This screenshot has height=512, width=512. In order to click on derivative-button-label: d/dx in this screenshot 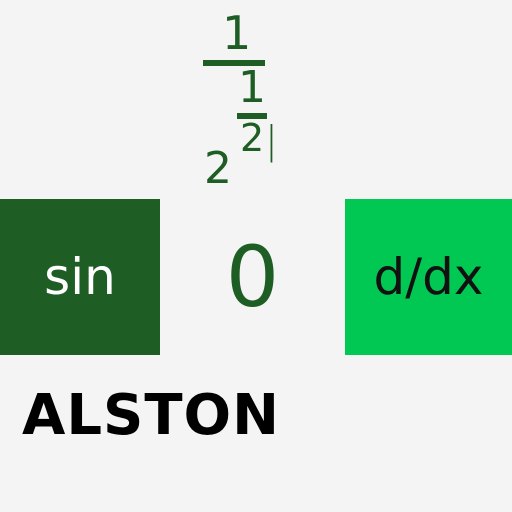, I will do `click(428, 277)`.